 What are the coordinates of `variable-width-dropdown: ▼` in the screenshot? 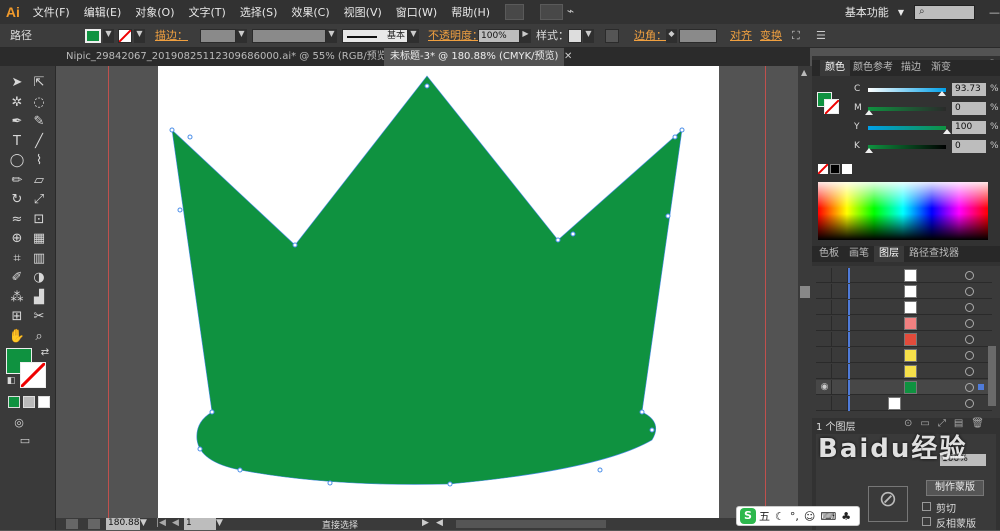 It's located at (331, 36).